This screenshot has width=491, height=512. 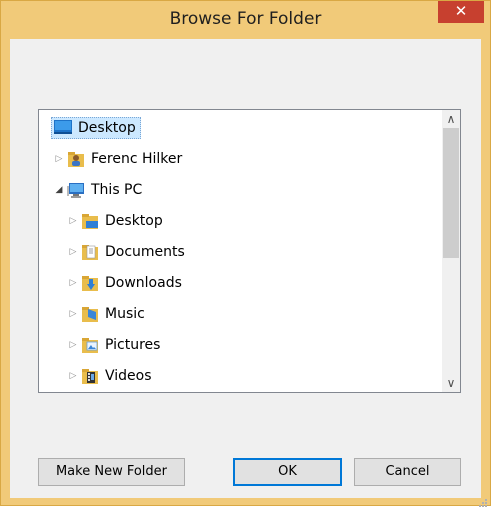 What do you see at coordinates (59, 190) in the screenshot?
I see `collapse-arrow-icon: ◢` at bounding box center [59, 190].